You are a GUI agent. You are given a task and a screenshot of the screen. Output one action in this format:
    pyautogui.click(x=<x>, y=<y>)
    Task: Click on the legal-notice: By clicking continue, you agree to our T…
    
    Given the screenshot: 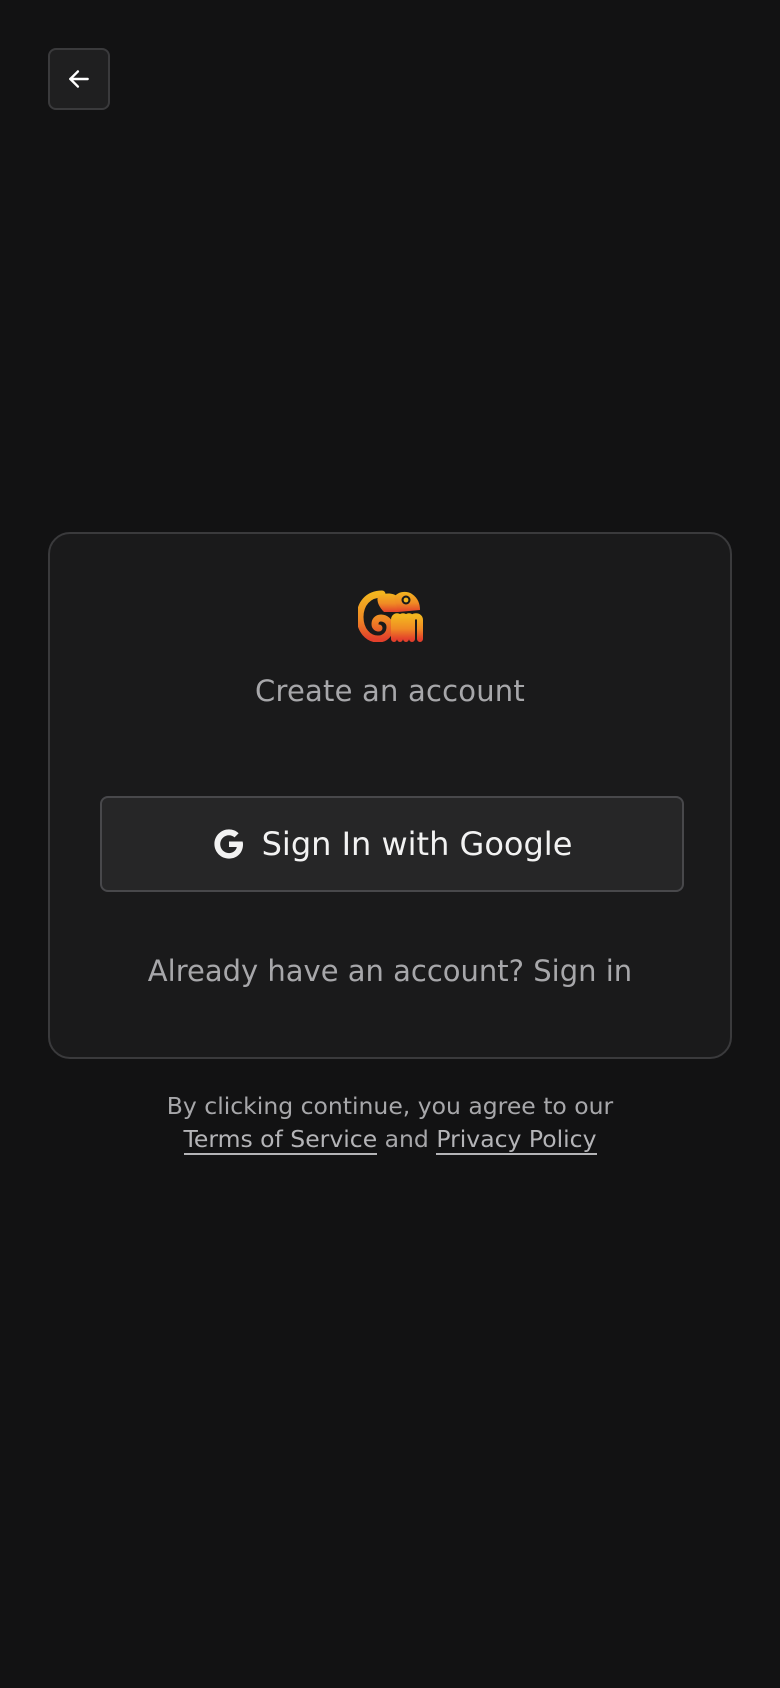 What is the action you would take?
    pyautogui.click(x=390, y=1123)
    